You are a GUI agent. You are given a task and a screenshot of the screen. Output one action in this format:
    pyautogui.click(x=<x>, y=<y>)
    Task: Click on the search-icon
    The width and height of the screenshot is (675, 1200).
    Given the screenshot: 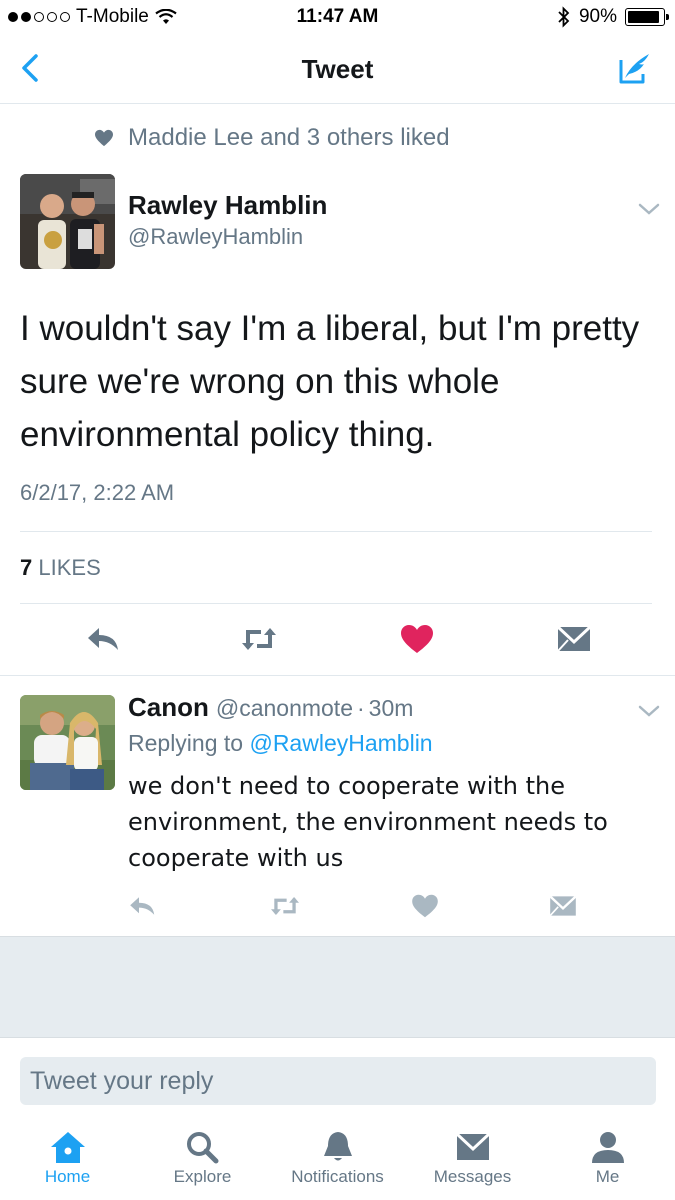 What is the action you would take?
    pyautogui.click(x=202, y=1148)
    